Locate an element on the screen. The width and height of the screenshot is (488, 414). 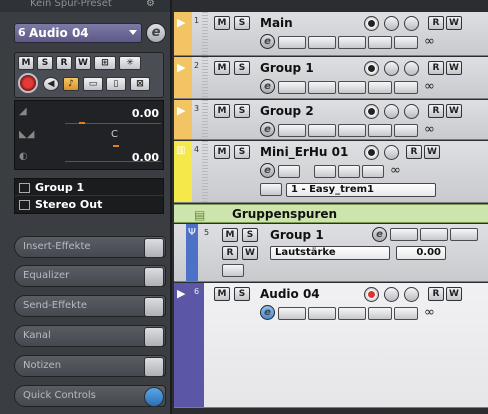
cross-icon: ⊠ is located at coordinates (140, 84).